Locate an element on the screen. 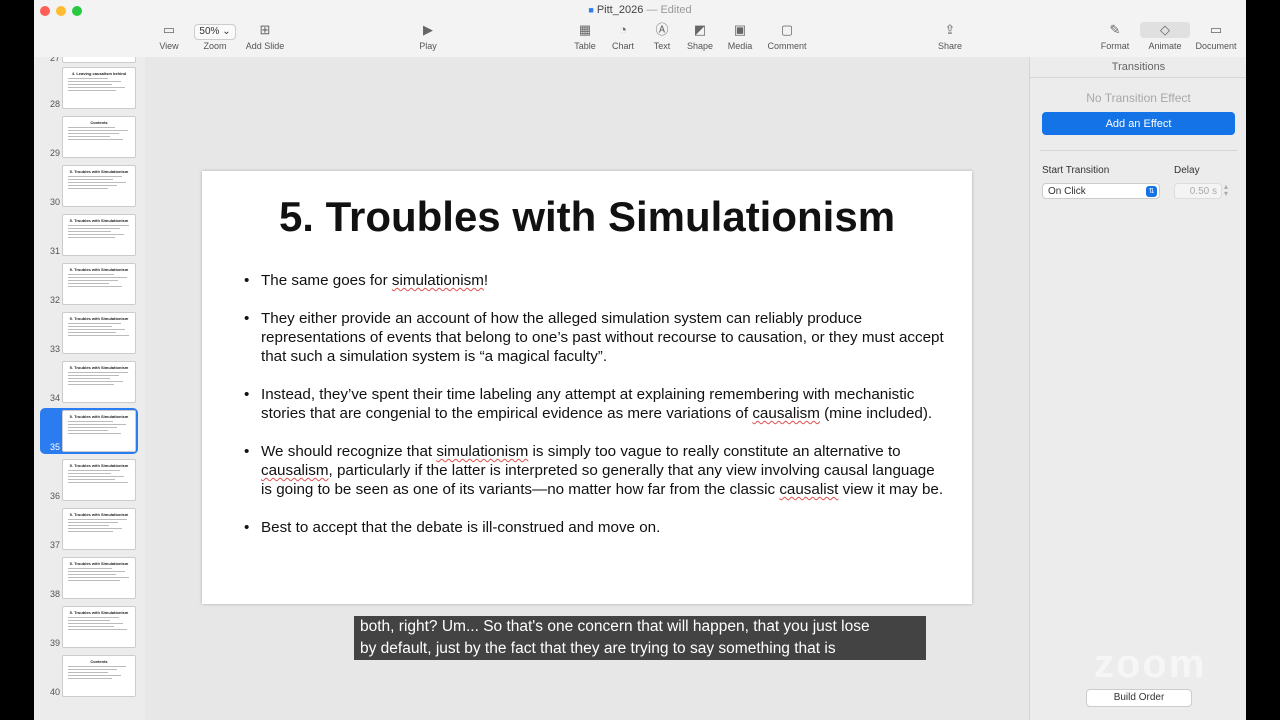 Image resolution: width=1280 pixels, height=720 pixels. delay-stepper: ▴ ▾ is located at coordinates (1226, 190).